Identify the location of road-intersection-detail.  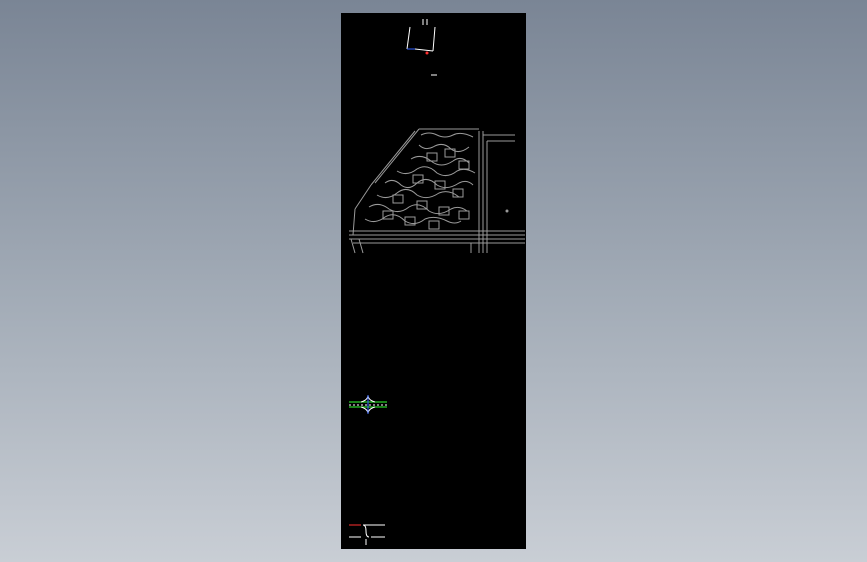
(368, 404).